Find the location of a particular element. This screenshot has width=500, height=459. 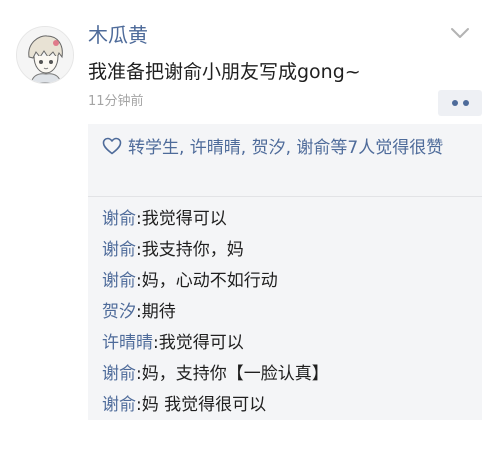

comment-item: 贺汐:期待 is located at coordinates (288, 312).